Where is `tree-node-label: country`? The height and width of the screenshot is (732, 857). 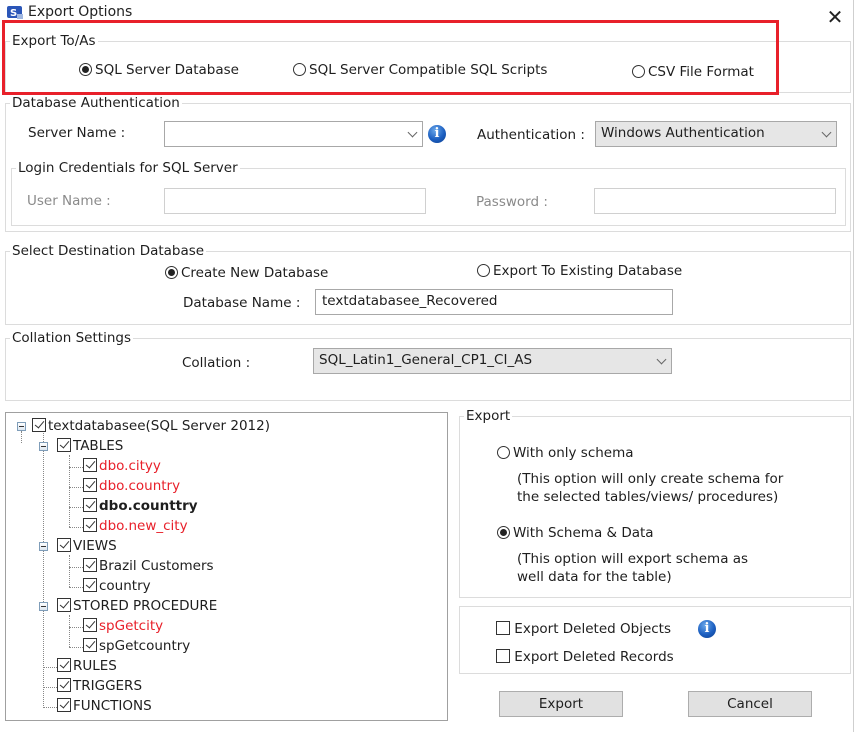
tree-node-label: country is located at coordinates (125, 586).